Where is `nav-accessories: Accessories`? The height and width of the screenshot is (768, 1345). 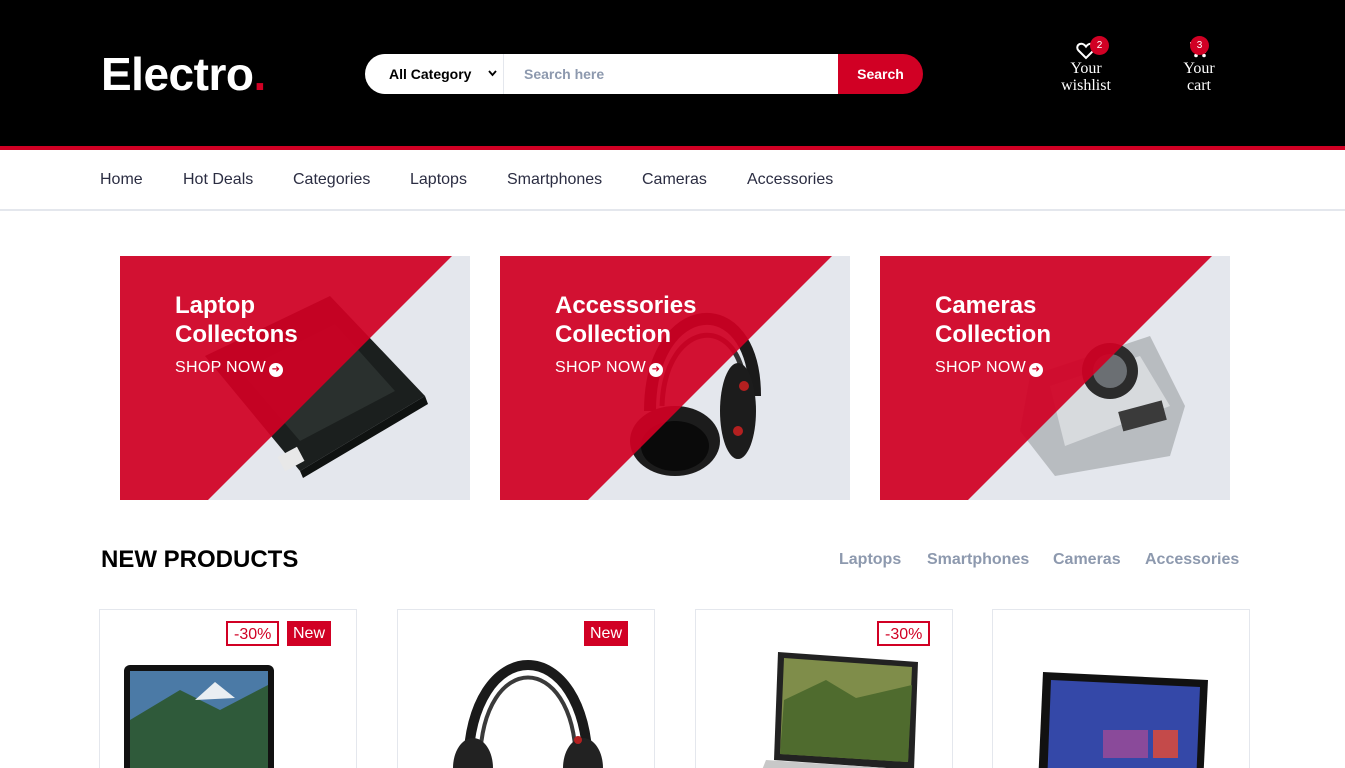
nav-accessories: Accessories is located at coordinates (790, 179).